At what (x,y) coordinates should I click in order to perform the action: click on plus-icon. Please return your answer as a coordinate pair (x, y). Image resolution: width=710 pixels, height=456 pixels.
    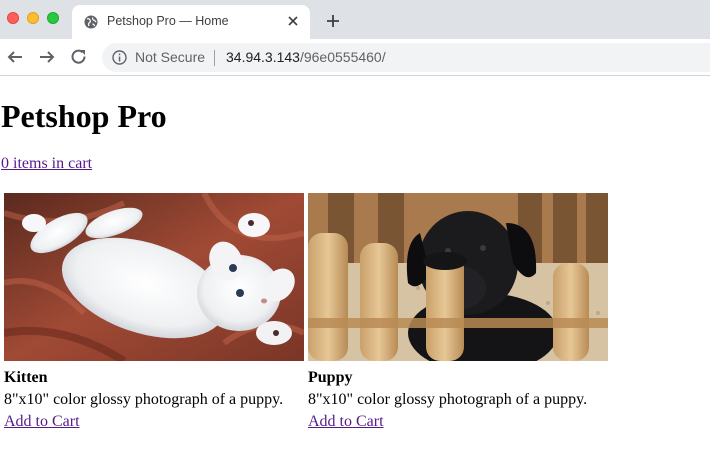
    Looking at the image, I should click on (333, 21).